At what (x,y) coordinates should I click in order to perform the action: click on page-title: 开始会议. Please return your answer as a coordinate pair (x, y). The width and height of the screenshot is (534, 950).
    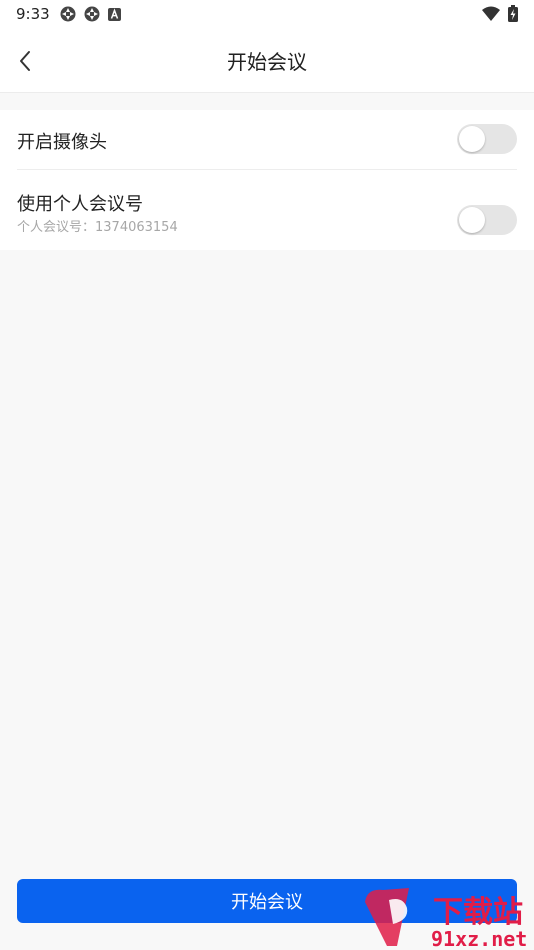
    Looking at the image, I should click on (267, 62).